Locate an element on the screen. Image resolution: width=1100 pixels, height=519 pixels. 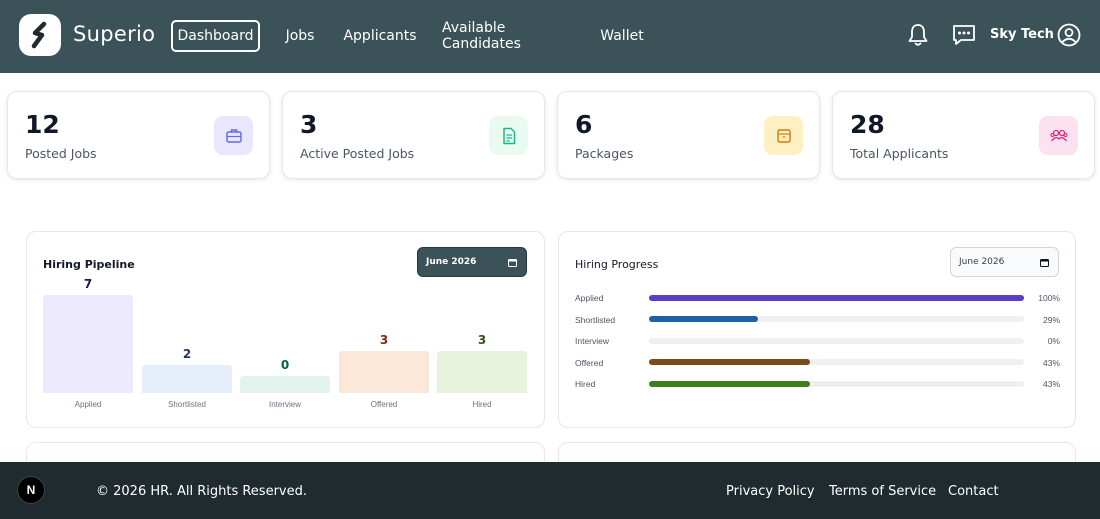
progress-month-value: June 2026 is located at coordinates (982, 262).